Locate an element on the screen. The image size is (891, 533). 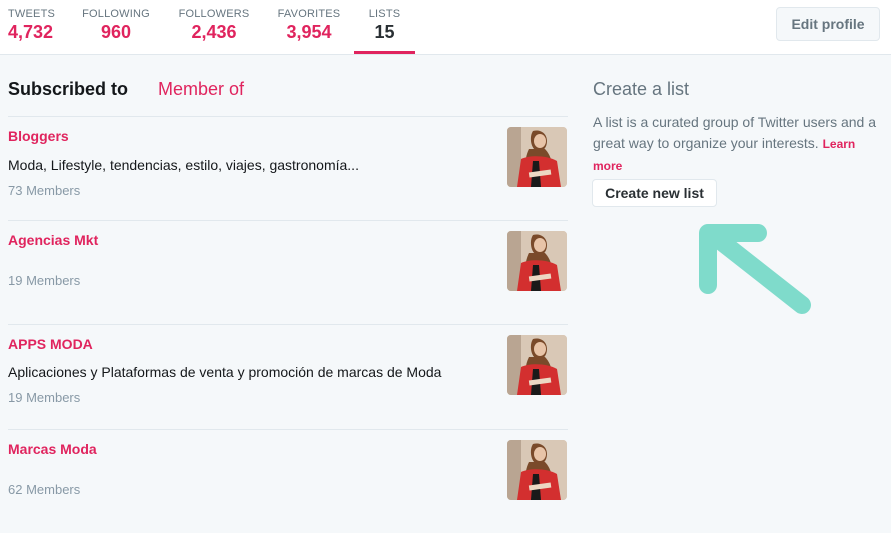
list-members: 62 Members is located at coordinates (44, 489).